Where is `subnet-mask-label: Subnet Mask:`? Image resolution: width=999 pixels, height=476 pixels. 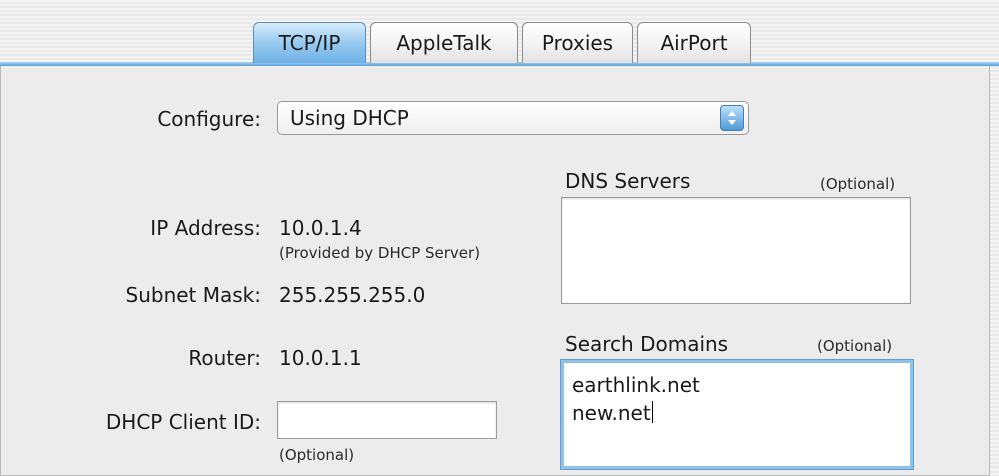
subnet-mask-label: Subnet Mask: is located at coordinates (193, 295).